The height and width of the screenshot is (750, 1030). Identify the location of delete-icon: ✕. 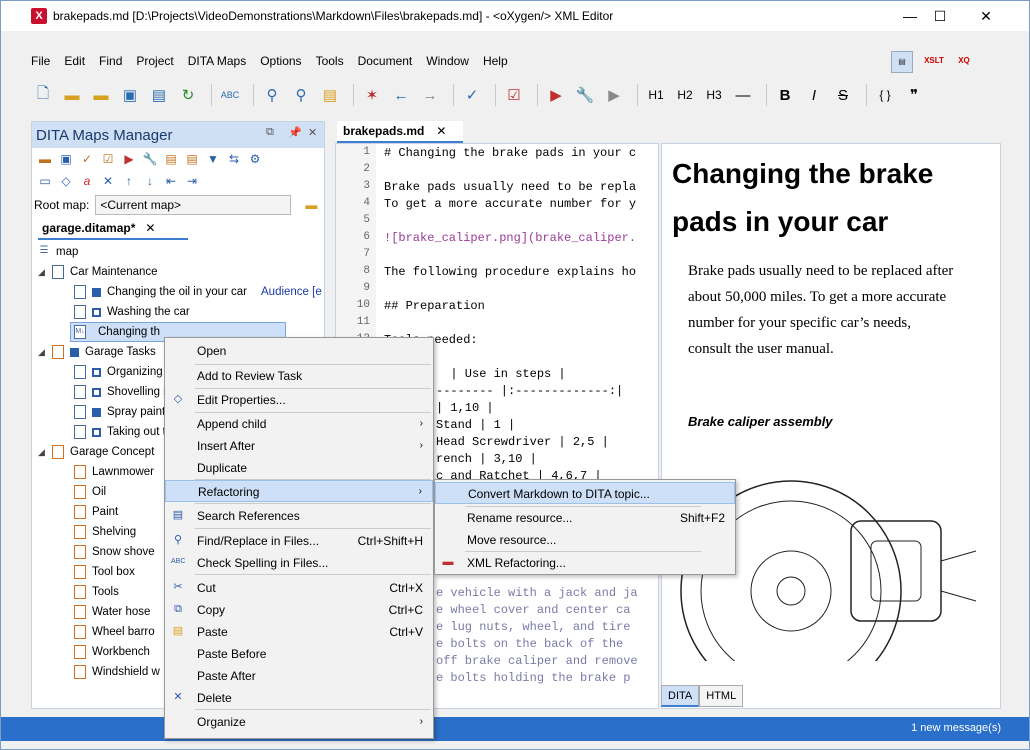
(108, 181).